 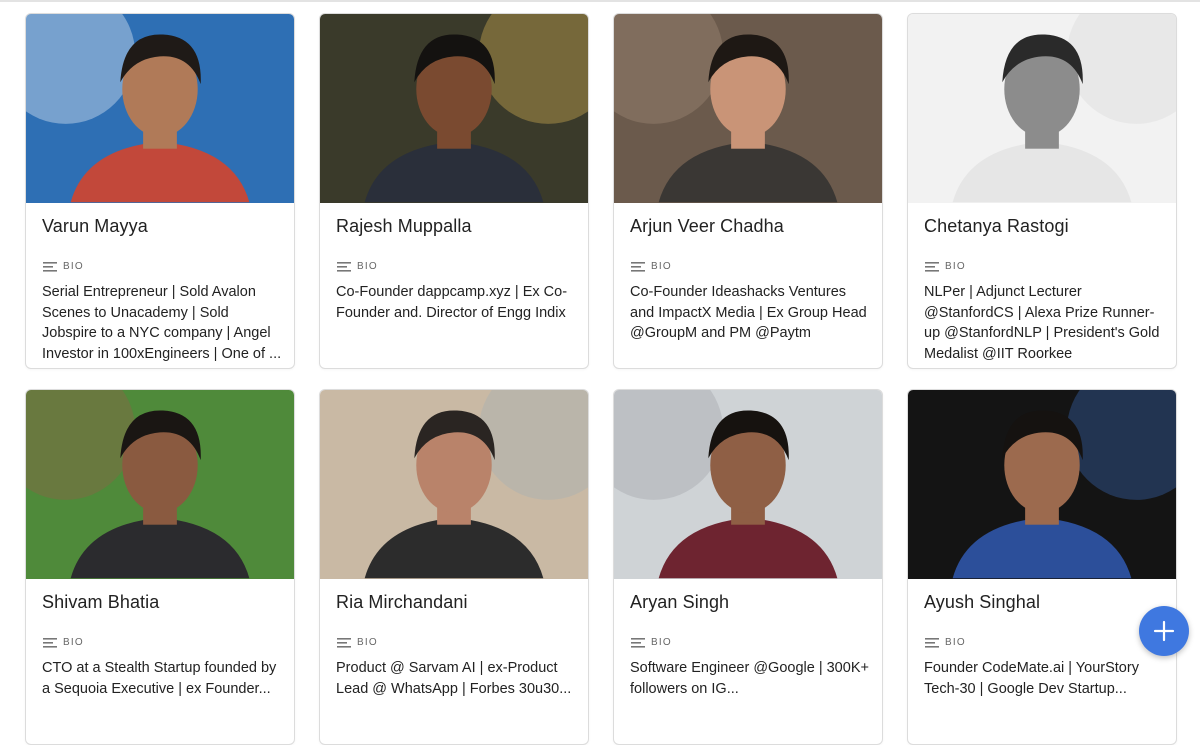 What do you see at coordinates (996, 226) in the screenshot?
I see `profile-name: Chetanya Rastogi` at bounding box center [996, 226].